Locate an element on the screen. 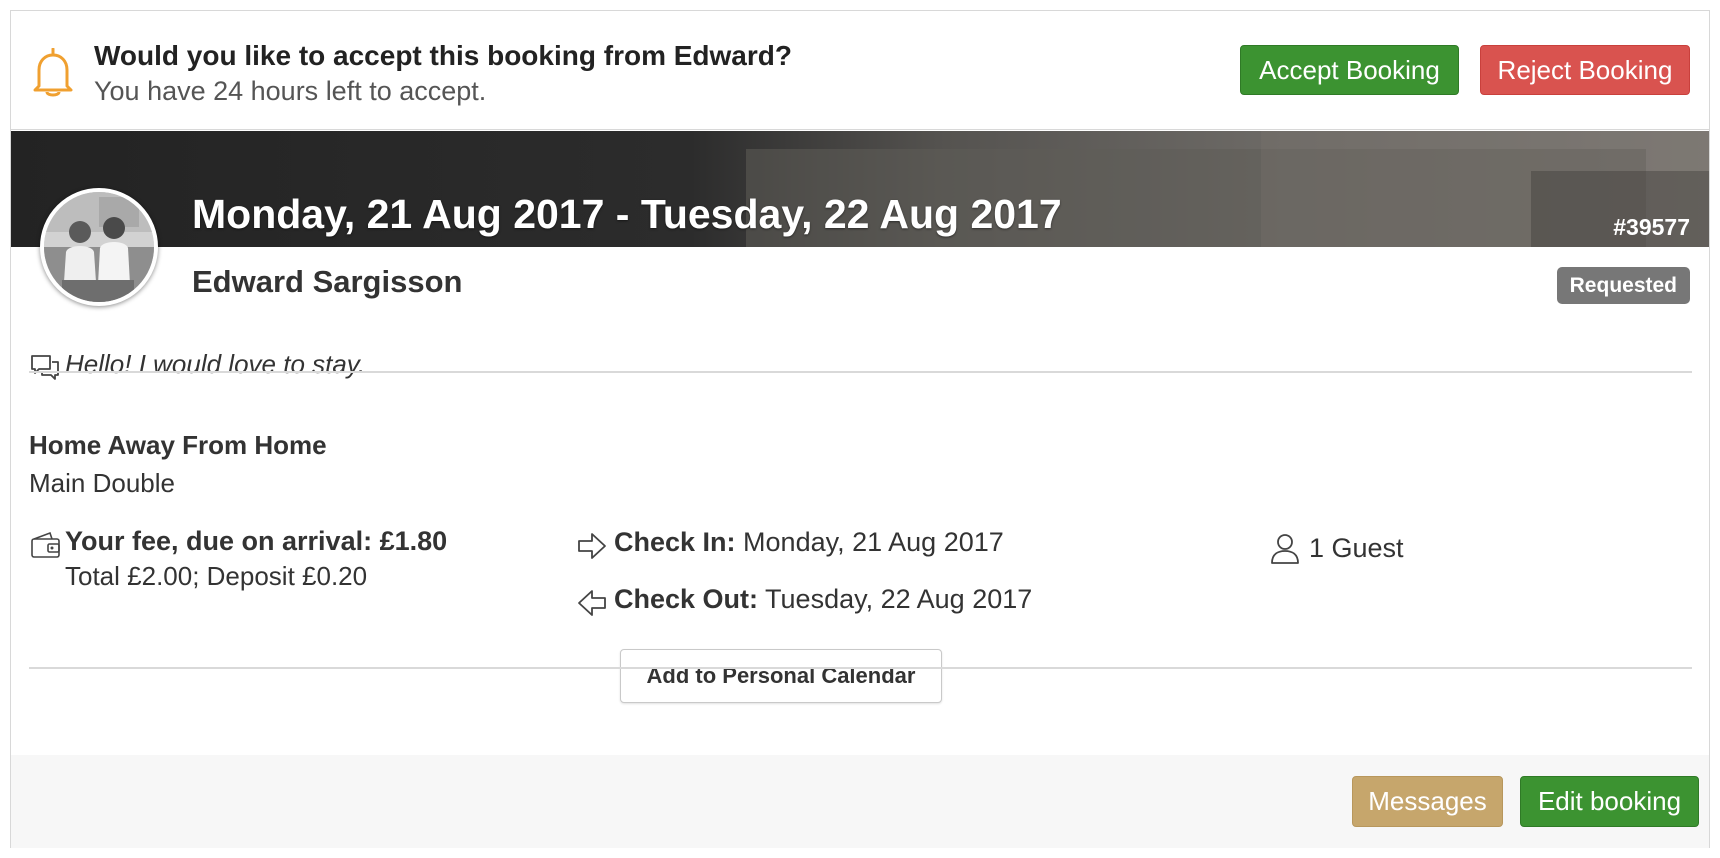  accept-booking-button: Accept Booking is located at coordinates (1349, 70).